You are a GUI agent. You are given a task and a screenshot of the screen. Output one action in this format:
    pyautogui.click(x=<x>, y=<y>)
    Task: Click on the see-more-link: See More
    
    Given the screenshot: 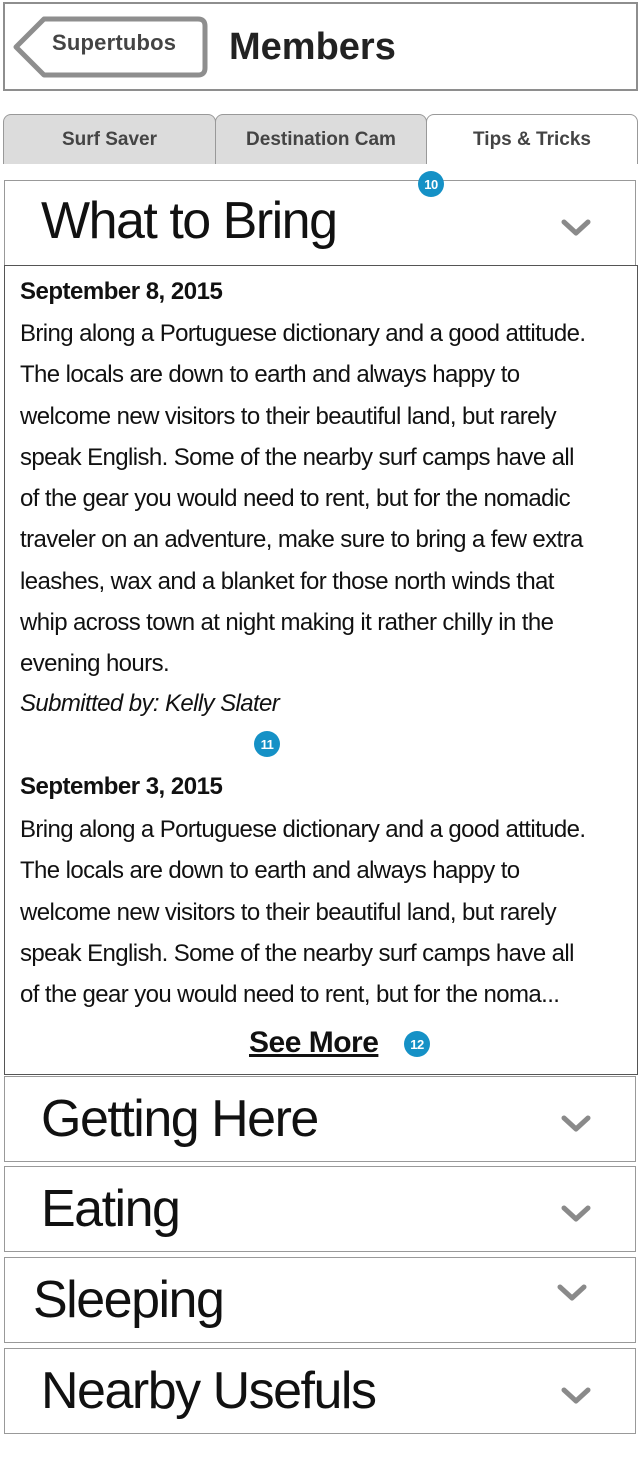 What is the action you would take?
    pyautogui.click(x=314, y=1043)
    